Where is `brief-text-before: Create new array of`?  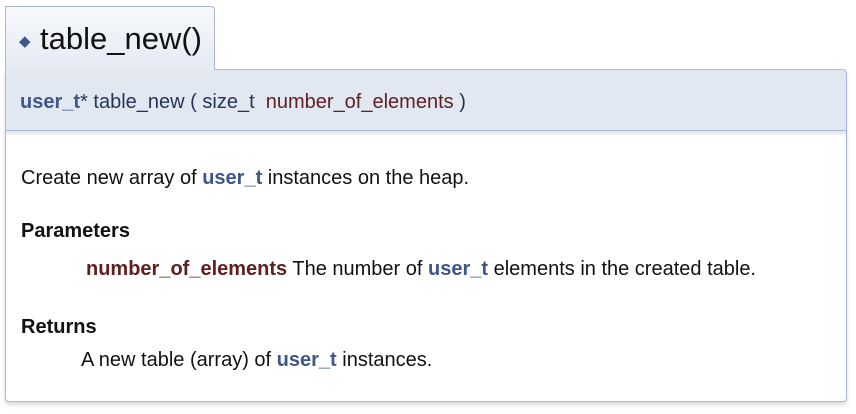 brief-text-before: Create new array of is located at coordinates (109, 178).